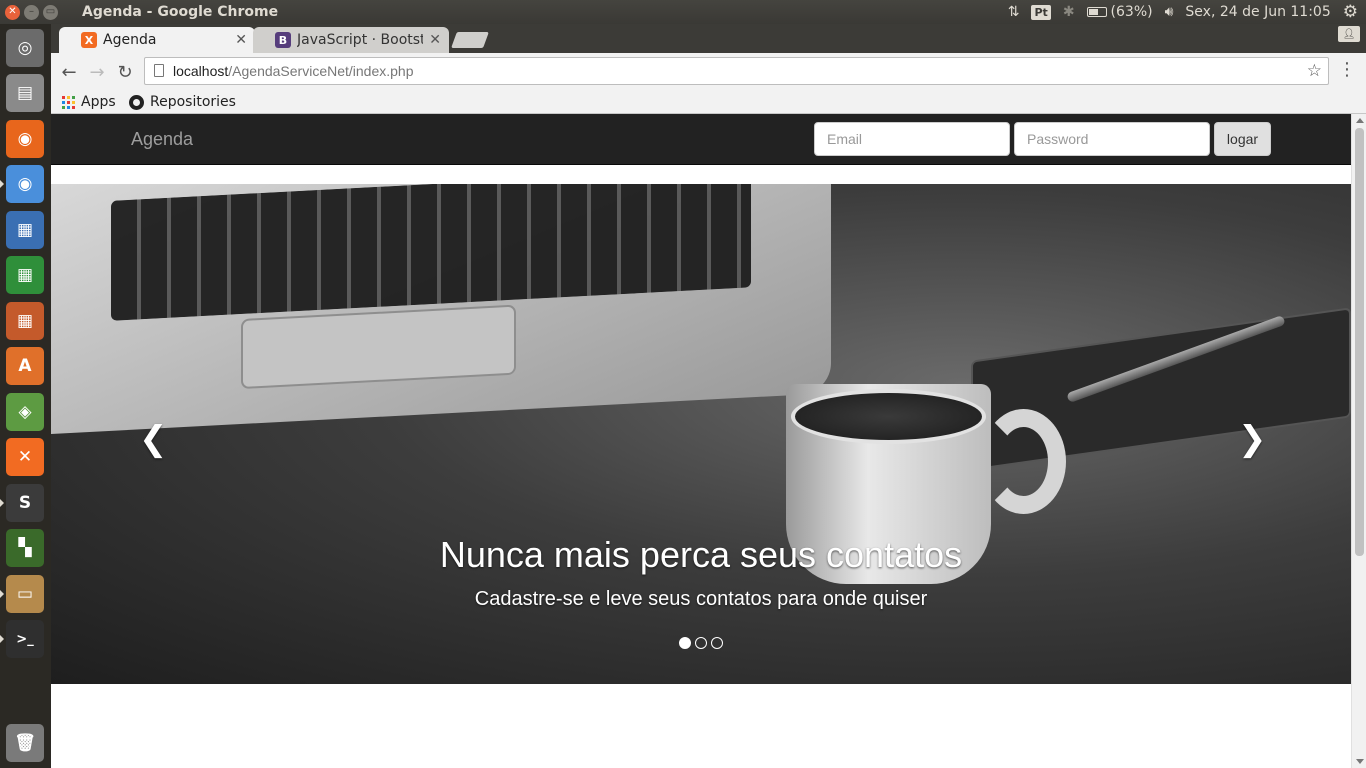 The width and height of the screenshot is (1366, 768). I want to click on tab-bootstrap: B JavaScript · Bootstrap ✕, so click(351, 40).